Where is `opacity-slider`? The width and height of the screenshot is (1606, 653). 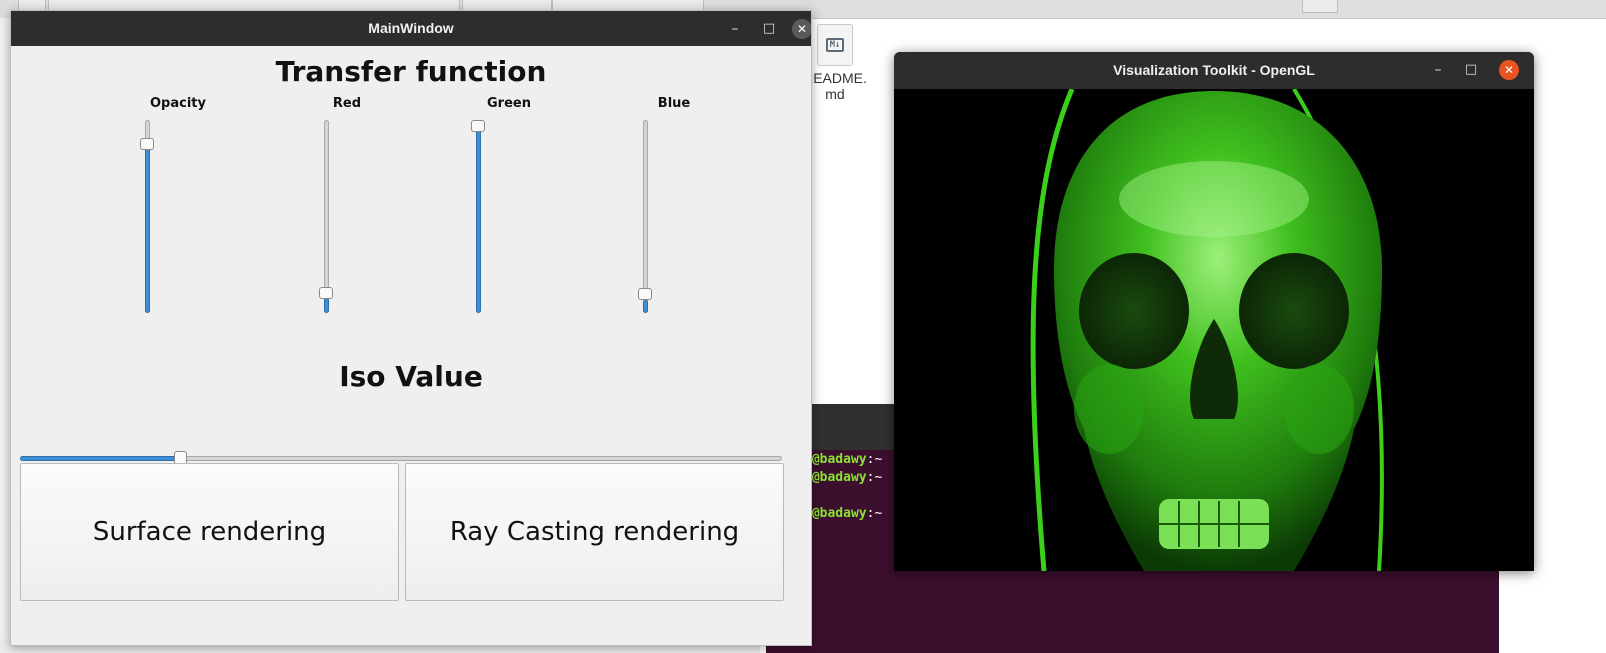 opacity-slider is located at coordinates (147, 216).